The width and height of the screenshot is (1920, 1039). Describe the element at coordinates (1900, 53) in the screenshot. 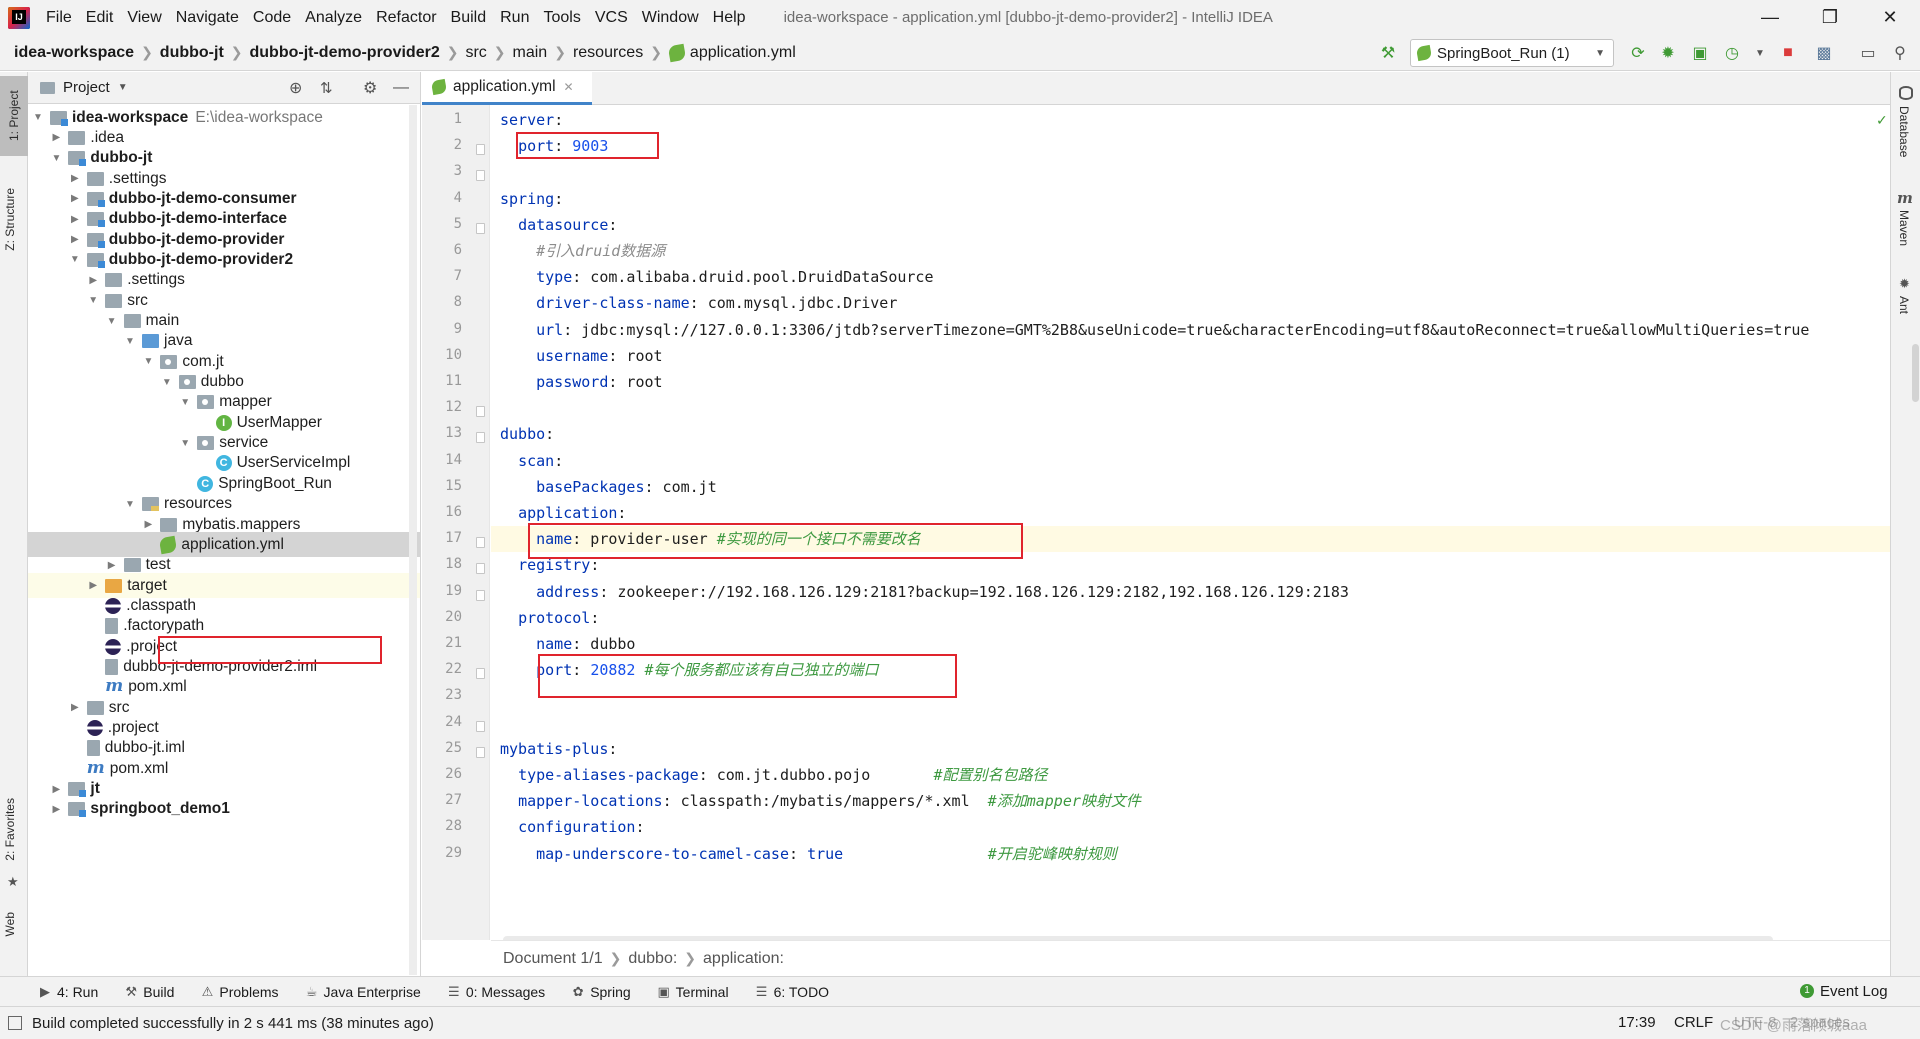

I see `search-icon: ⚲` at that location.